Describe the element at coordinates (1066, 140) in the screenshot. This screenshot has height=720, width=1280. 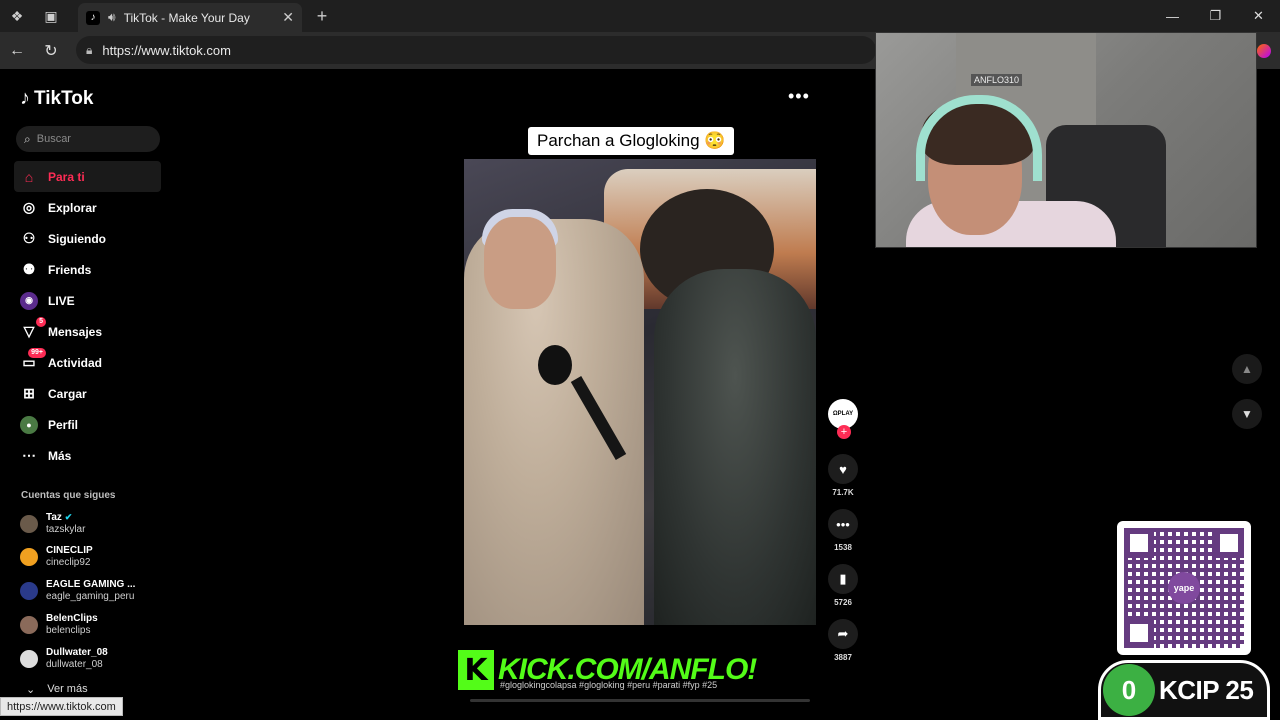
I see `webcam-overlay: ANFLO310` at that location.